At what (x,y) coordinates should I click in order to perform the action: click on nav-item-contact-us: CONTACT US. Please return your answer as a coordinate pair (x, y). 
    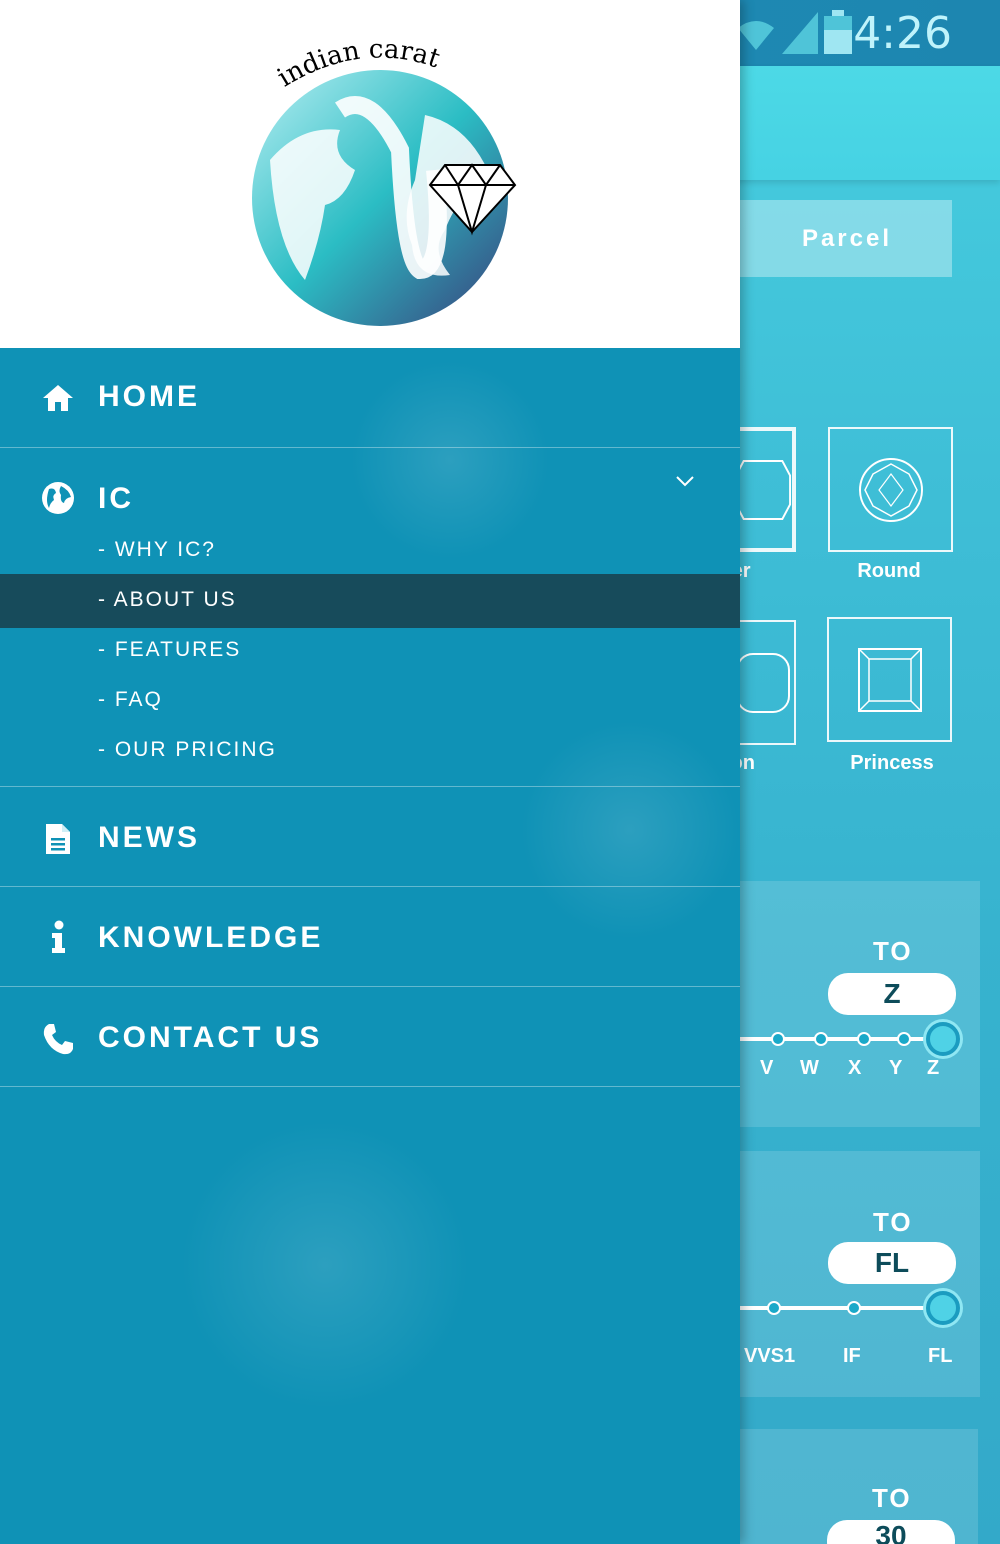
    Looking at the image, I should click on (370, 1037).